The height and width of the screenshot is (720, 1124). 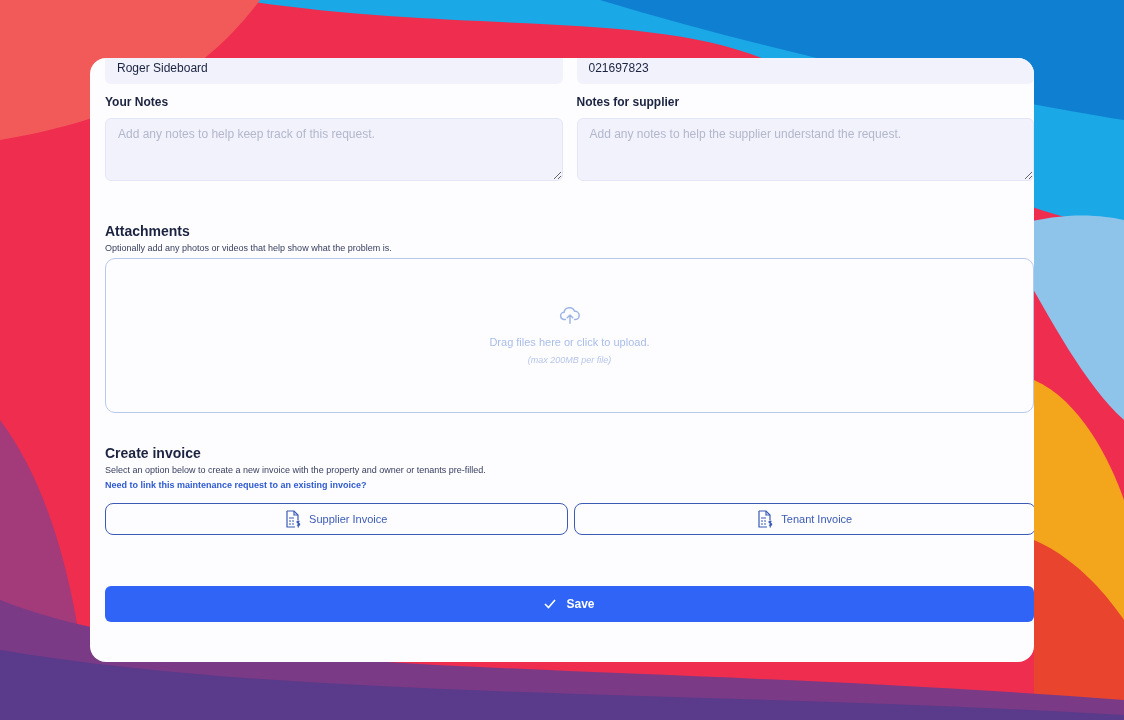 I want to click on field-label: Your Notes, so click(x=137, y=102).